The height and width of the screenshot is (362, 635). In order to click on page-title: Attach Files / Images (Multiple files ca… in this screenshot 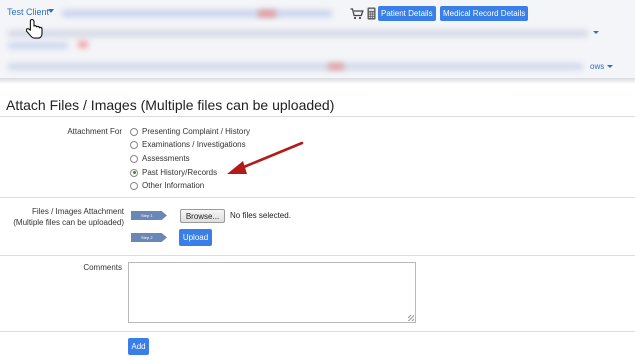, I will do `click(170, 105)`.